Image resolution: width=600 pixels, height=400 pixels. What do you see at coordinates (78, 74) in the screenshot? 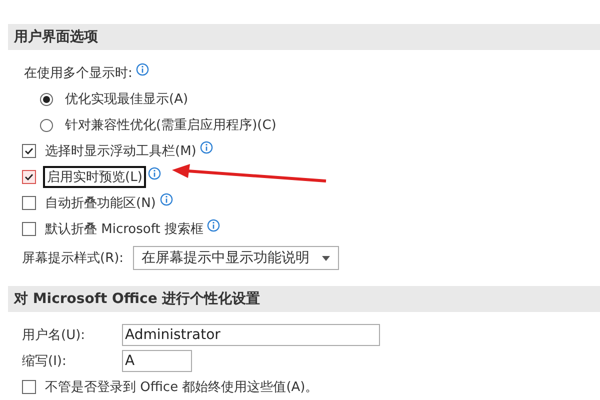
I see `option-label: 在使用多个显示时:` at bounding box center [78, 74].